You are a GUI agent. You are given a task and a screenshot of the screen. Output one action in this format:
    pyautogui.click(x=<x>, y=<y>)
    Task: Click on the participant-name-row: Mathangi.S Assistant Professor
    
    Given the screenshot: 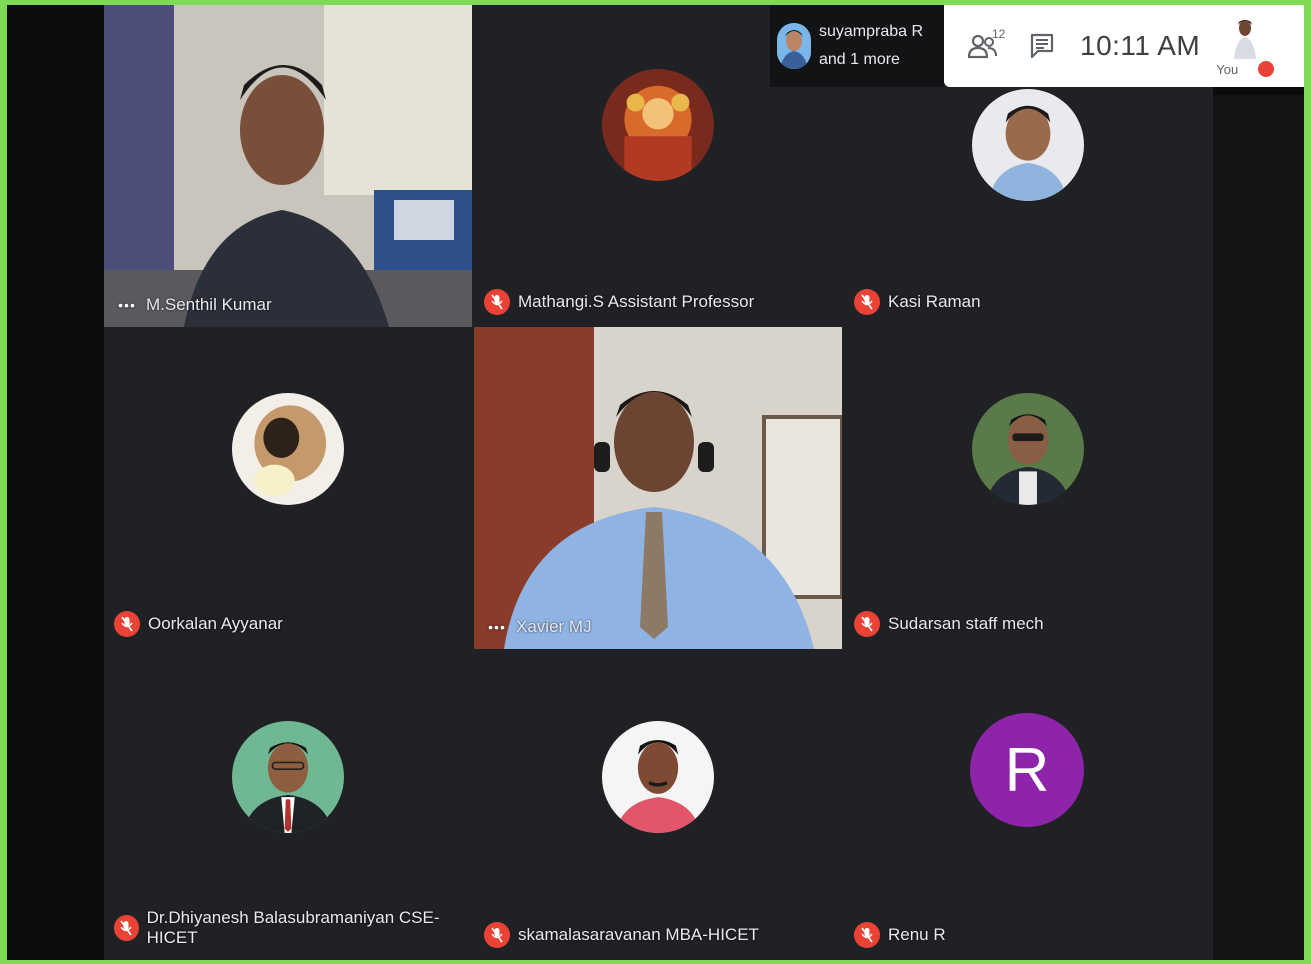 What is the action you would take?
    pyautogui.click(x=619, y=302)
    